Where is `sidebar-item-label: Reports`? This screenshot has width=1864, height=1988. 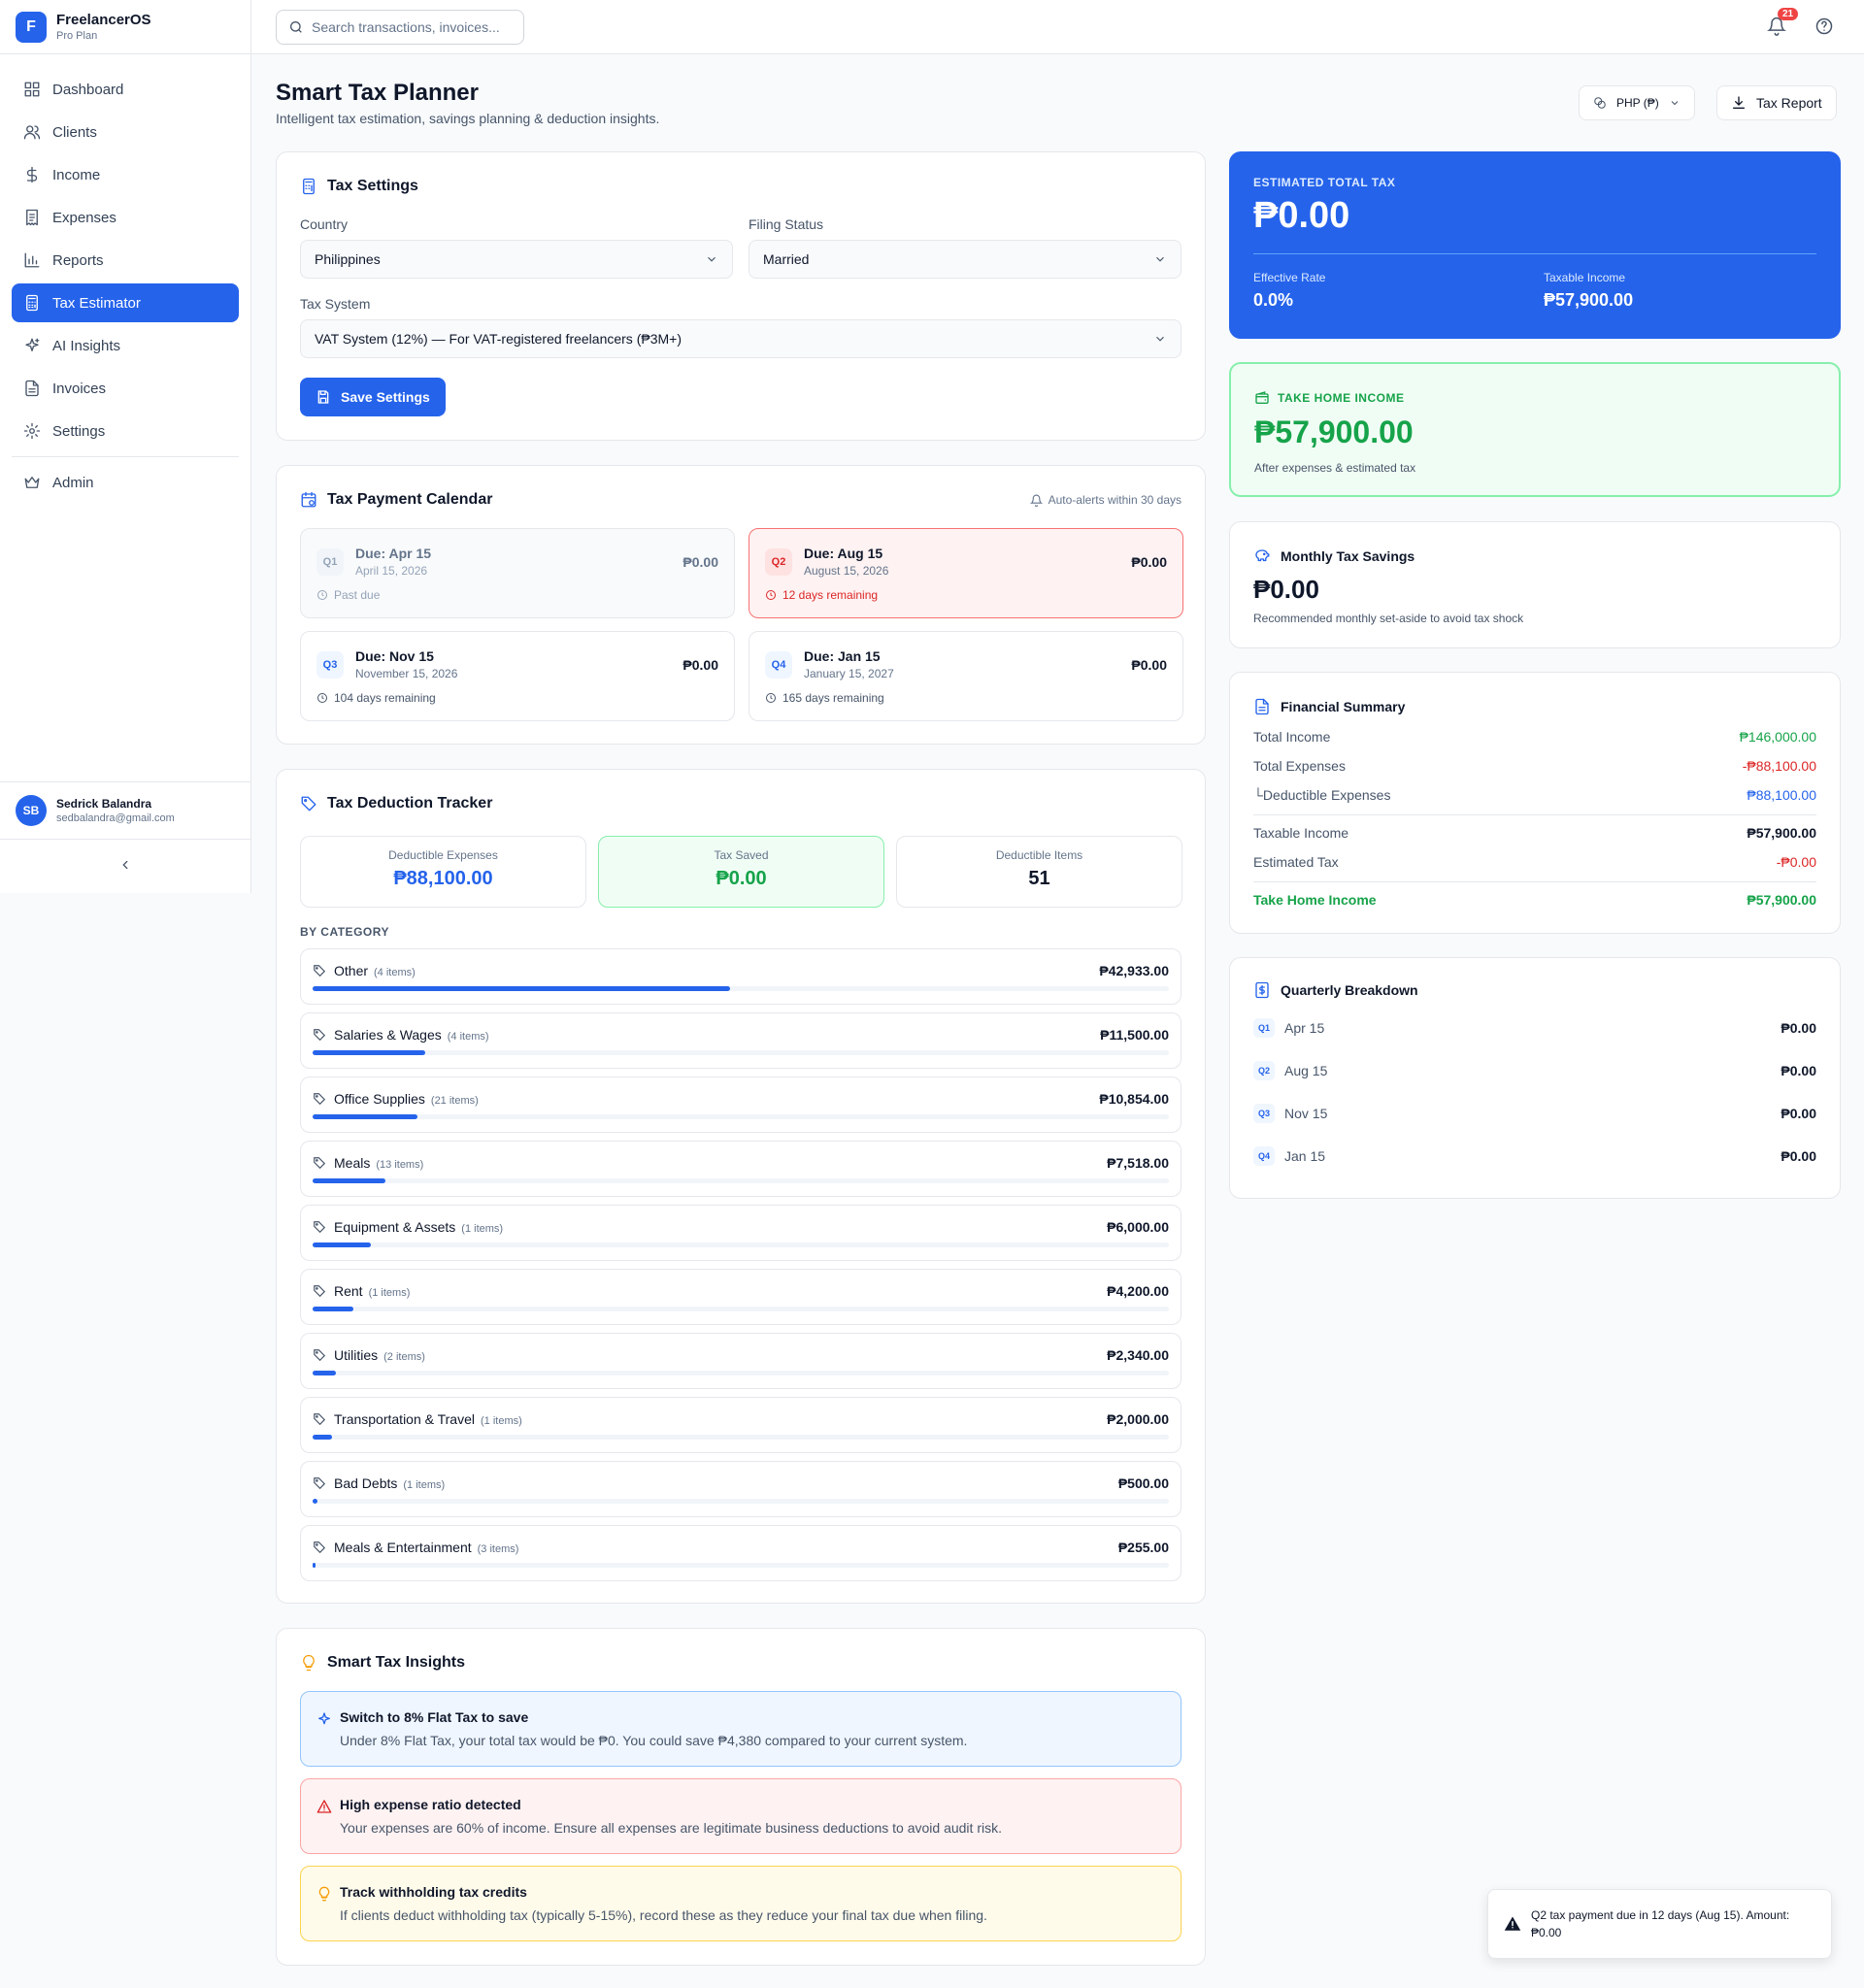 sidebar-item-label: Reports is located at coordinates (78, 260).